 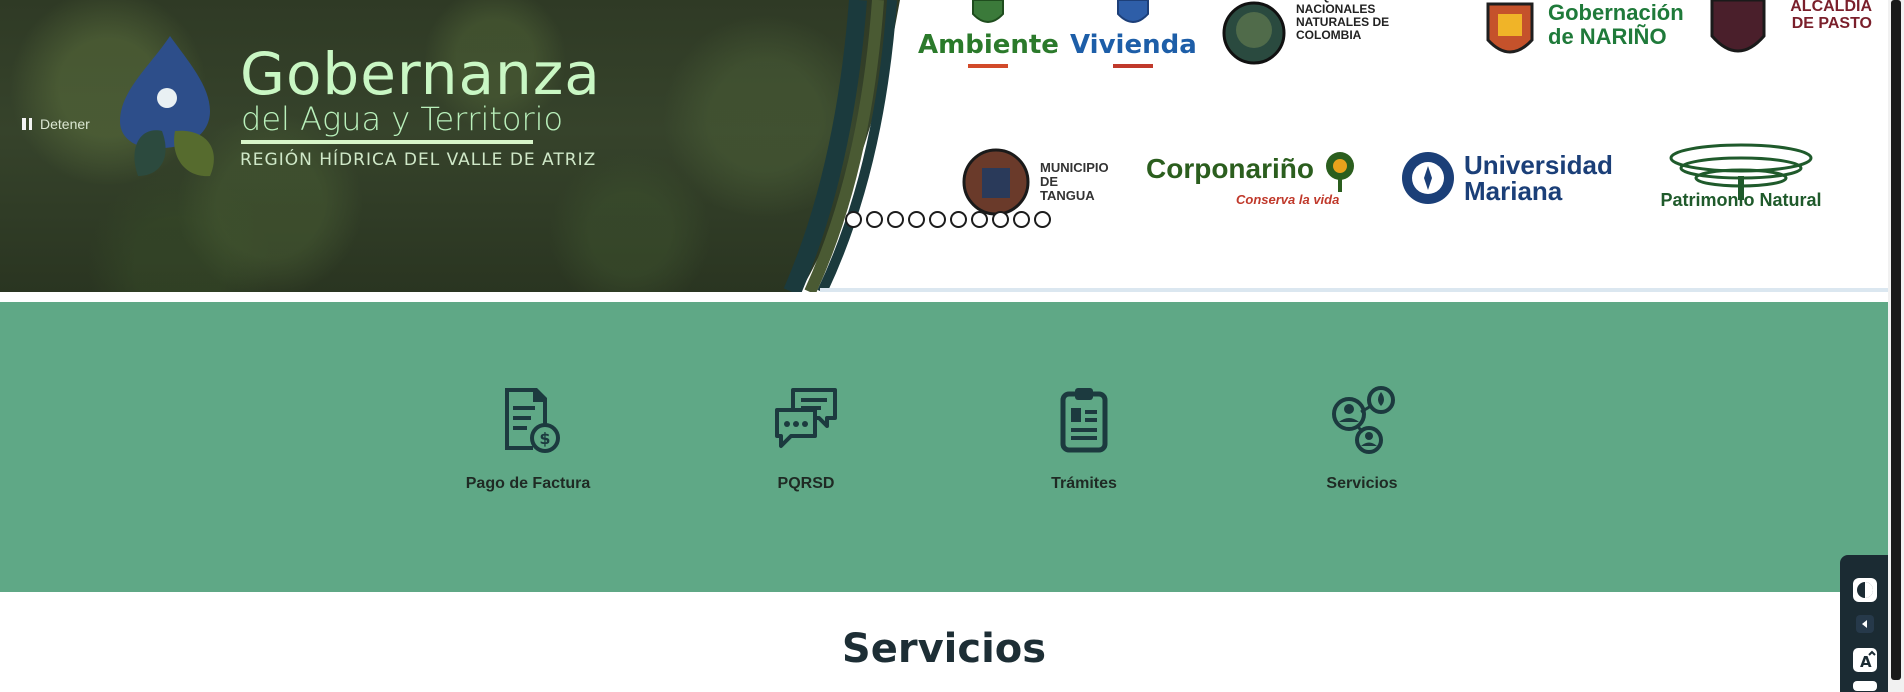 What do you see at coordinates (1343, 21) in the screenshot?
I see `logo-parques-text: PARQUES NACIONALES NATURALES DE COLOMBIA` at bounding box center [1343, 21].